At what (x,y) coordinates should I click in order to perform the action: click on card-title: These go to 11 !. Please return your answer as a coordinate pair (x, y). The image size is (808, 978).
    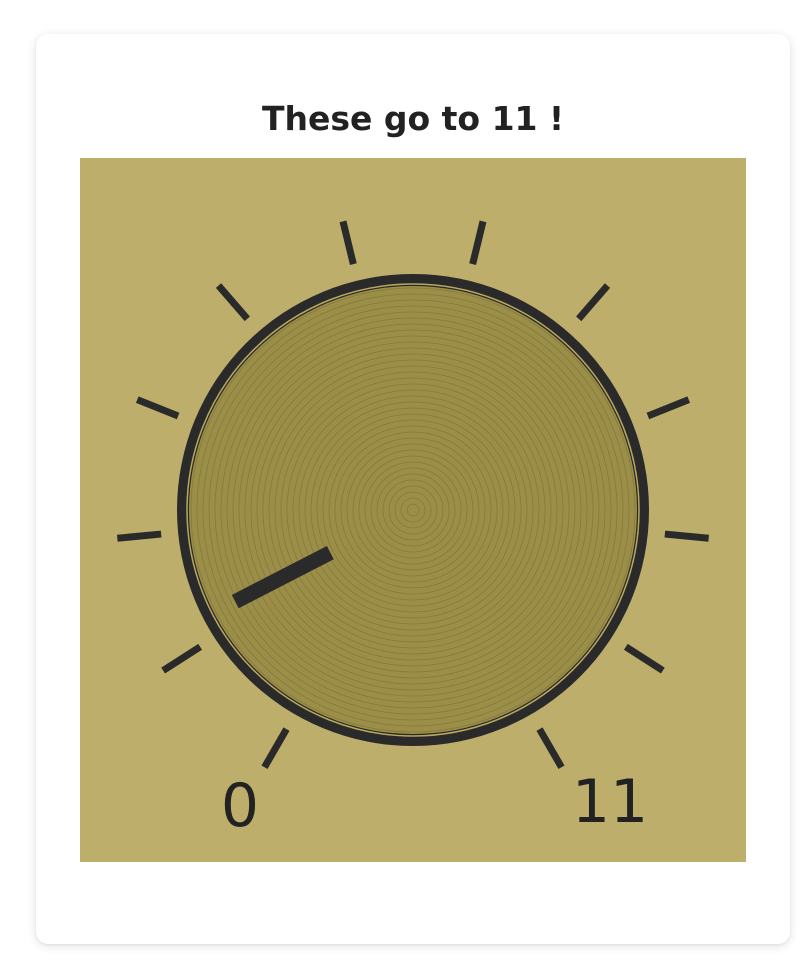
    Looking at the image, I should click on (413, 118).